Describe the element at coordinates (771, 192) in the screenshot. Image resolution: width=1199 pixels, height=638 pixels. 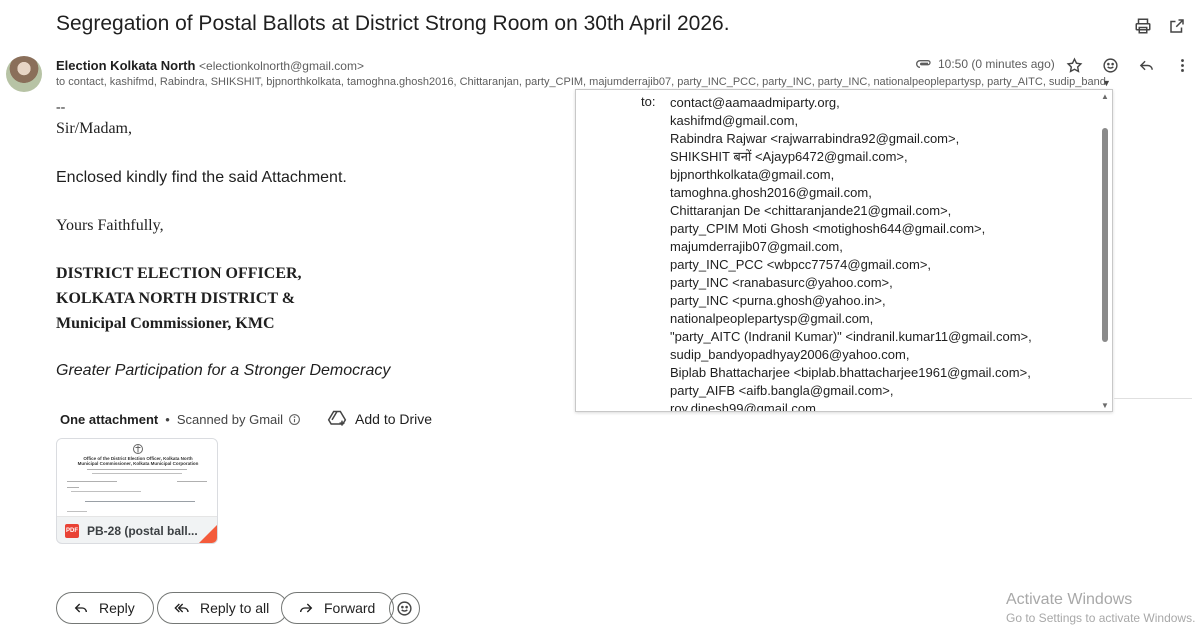
I see `recipient-item: tamoghna.ghosh2016@gmail.com,` at that location.